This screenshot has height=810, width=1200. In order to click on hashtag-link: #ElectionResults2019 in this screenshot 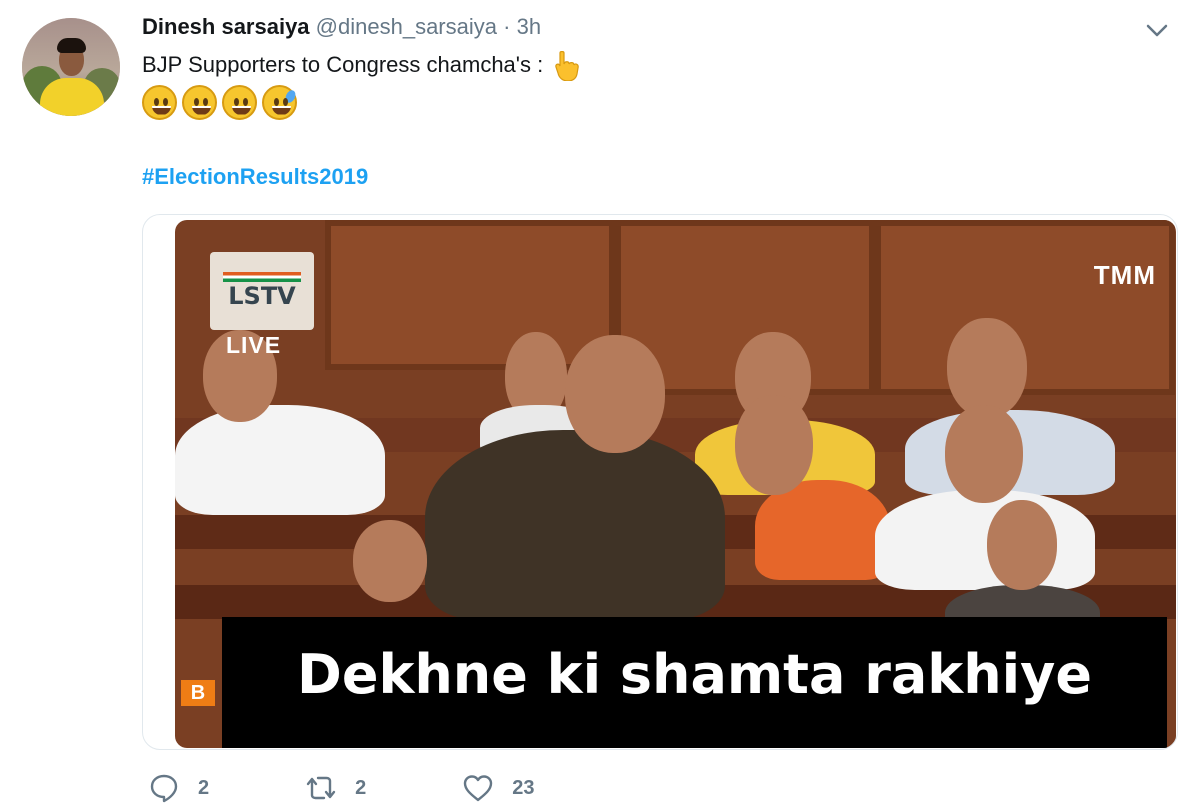, I will do `click(255, 177)`.